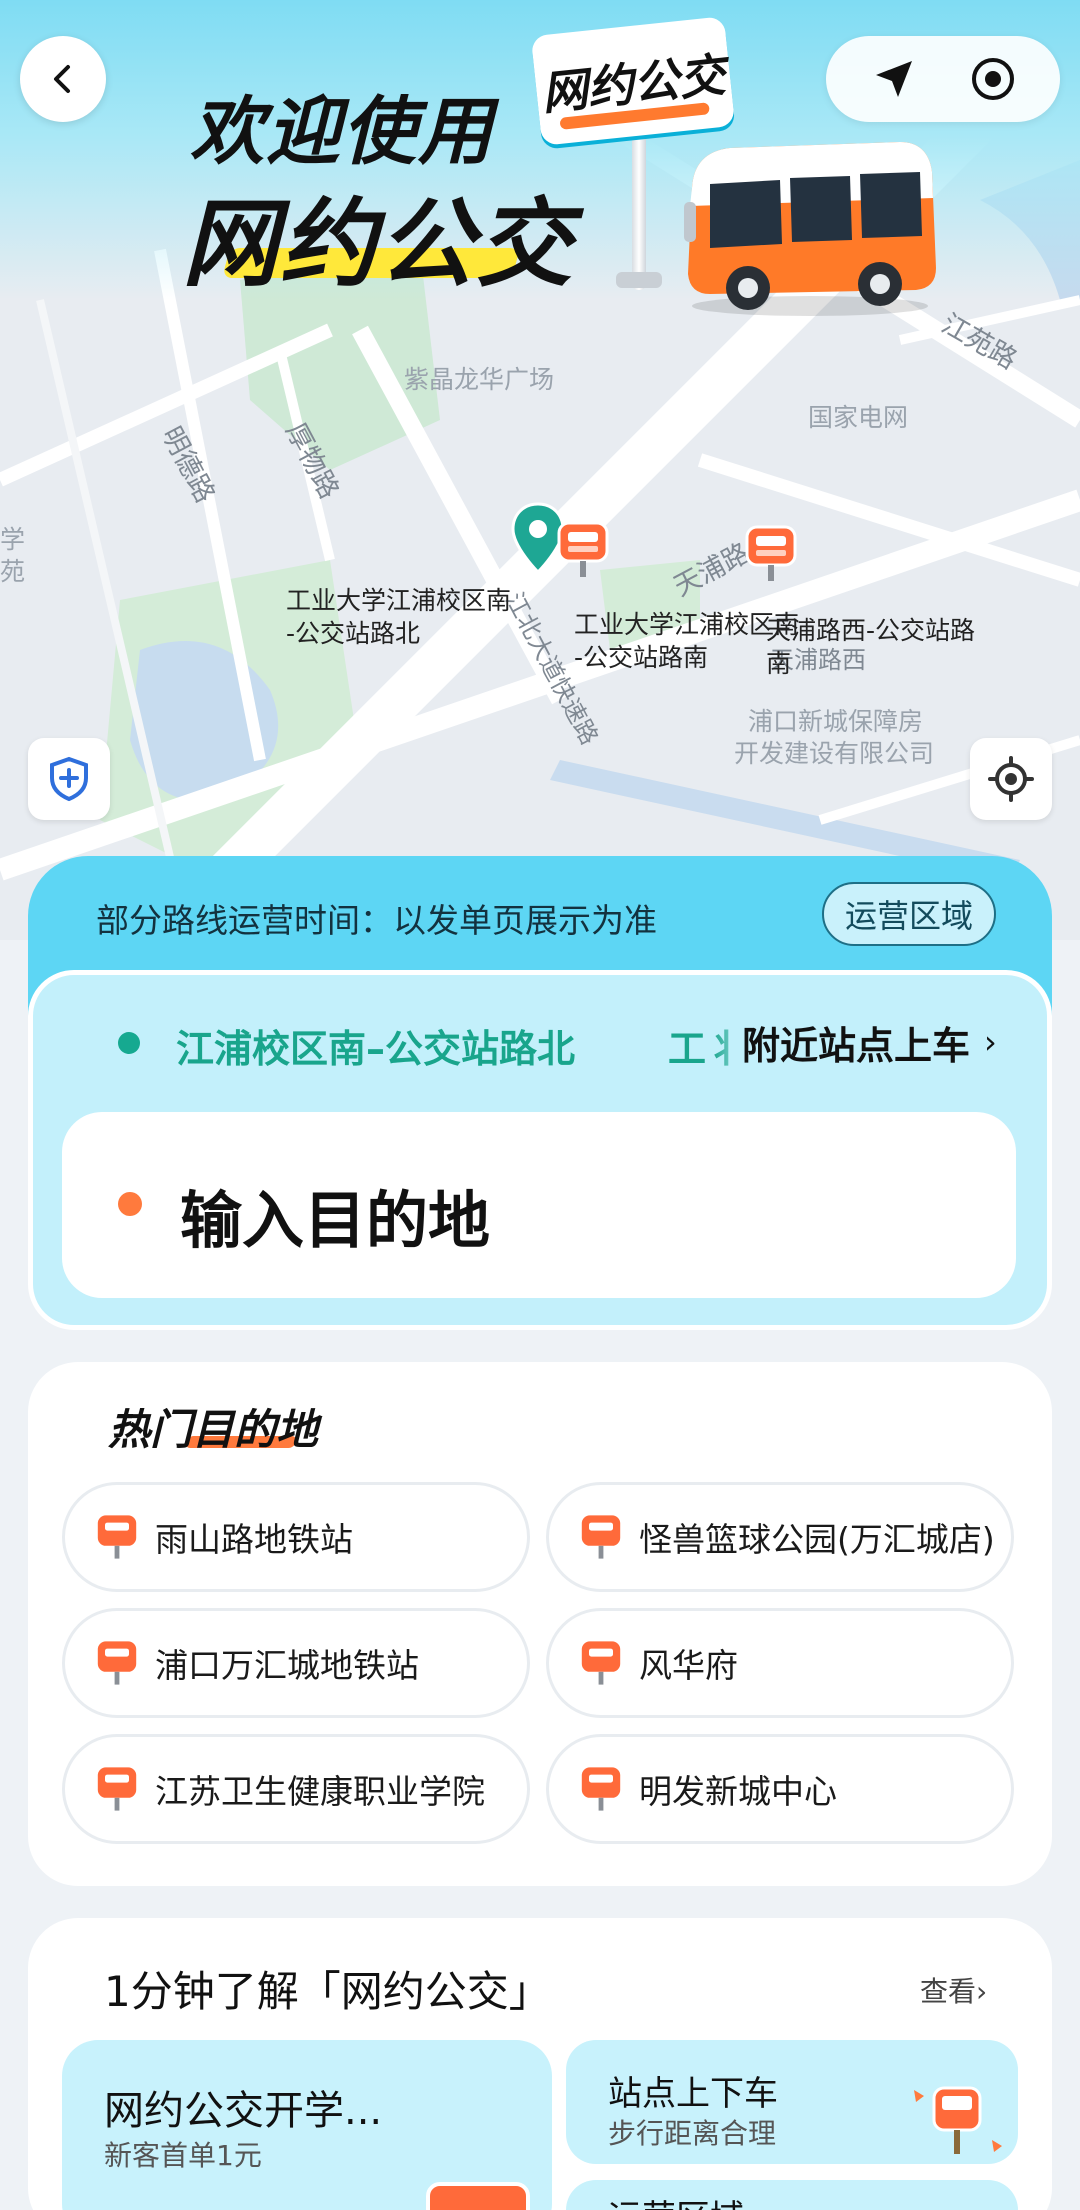  What do you see at coordinates (834, 753) in the screenshot?
I see `map-place-label: 开发建设有限公司` at bounding box center [834, 753].